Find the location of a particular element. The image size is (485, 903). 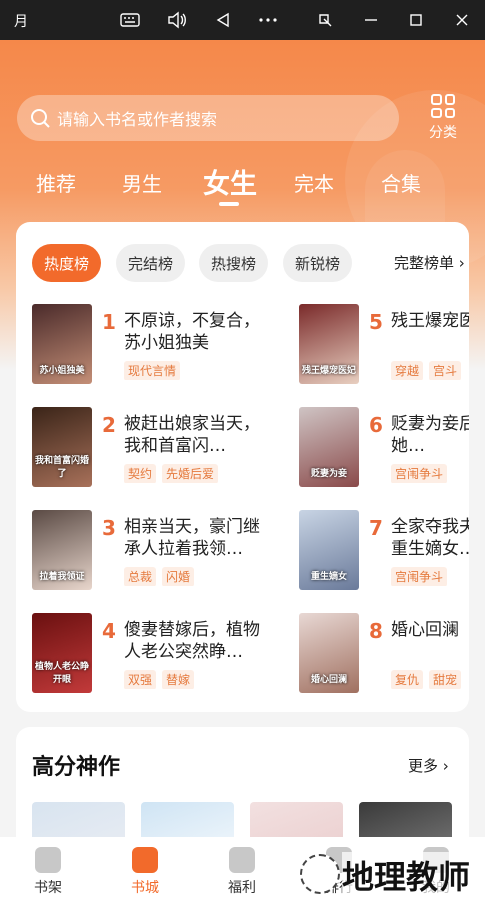

book-cover: 植物人老公睁开眼 is located at coordinates (62, 653).